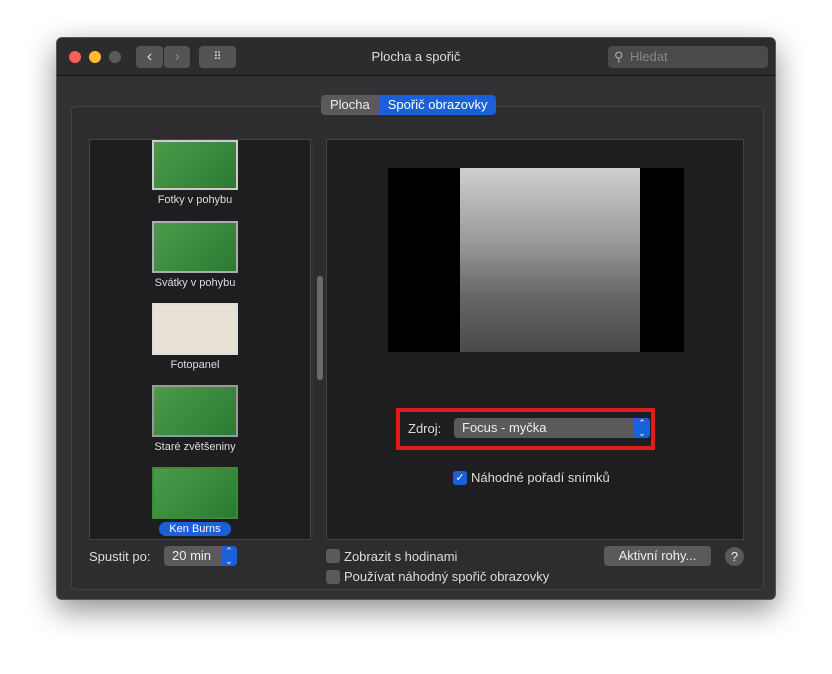 The image size is (832, 674). What do you see at coordinates (540, 477) in the screenshot?
I see `shuffle-label: Náhodné pořadí snímků` at bounding box center [540, 477].